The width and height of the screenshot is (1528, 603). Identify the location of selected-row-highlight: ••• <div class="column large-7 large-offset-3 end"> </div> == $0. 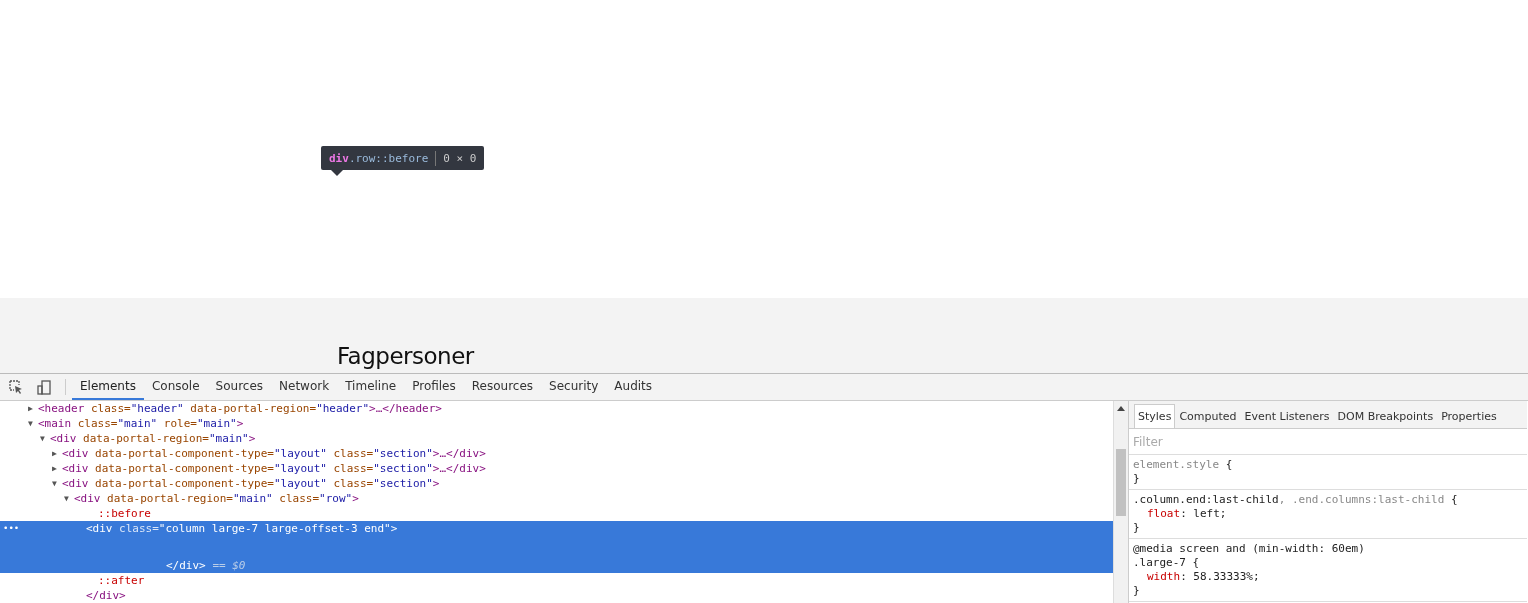
(556, 547).